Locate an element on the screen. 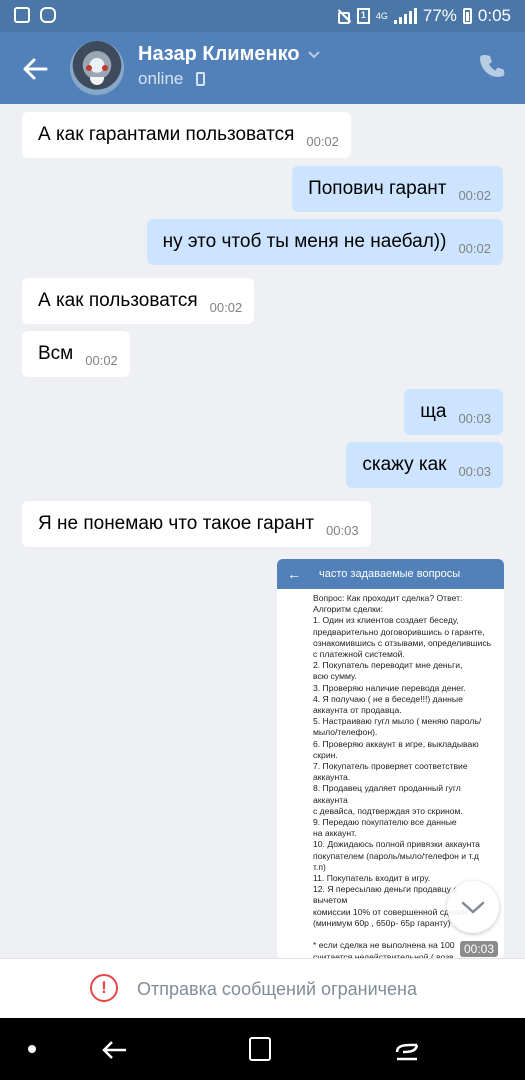 This screenshot has height=1080, width=525. nav-recent-apps-icon is located at coordinates (407, 1050).